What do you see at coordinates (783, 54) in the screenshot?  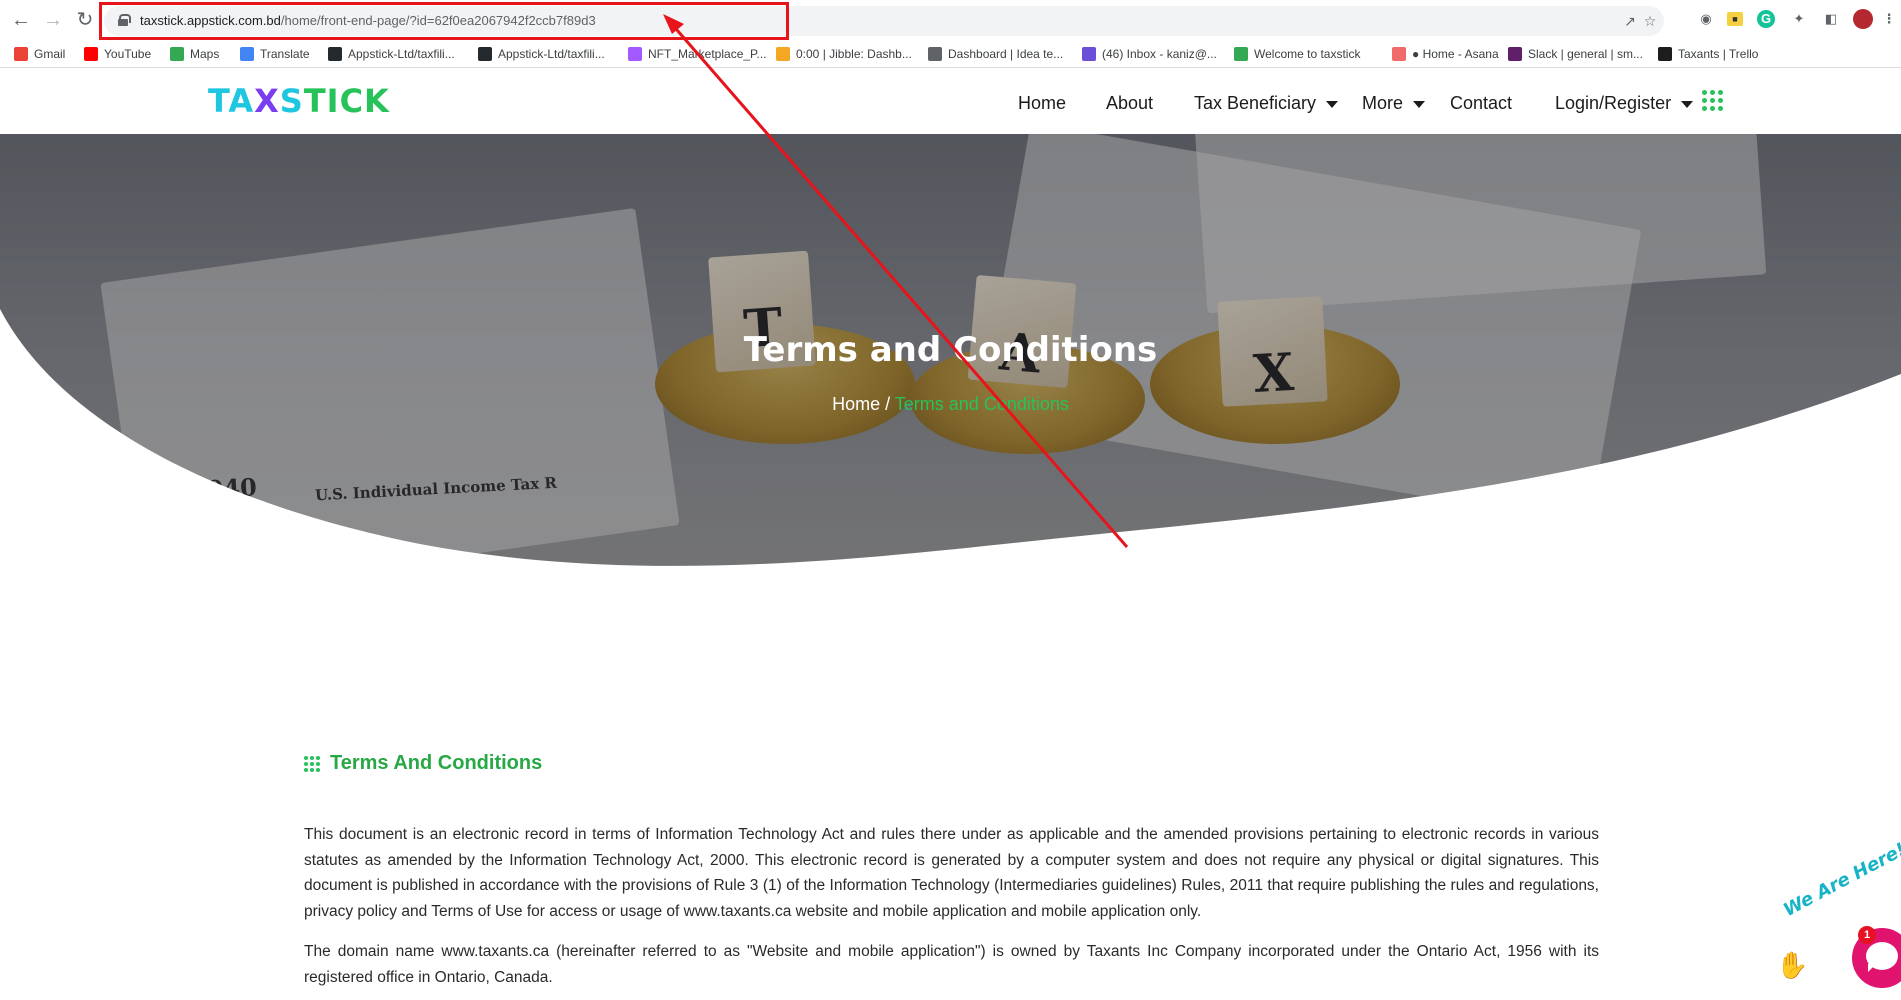 I see `hourglass-icon` at bounding box center [783, 54].